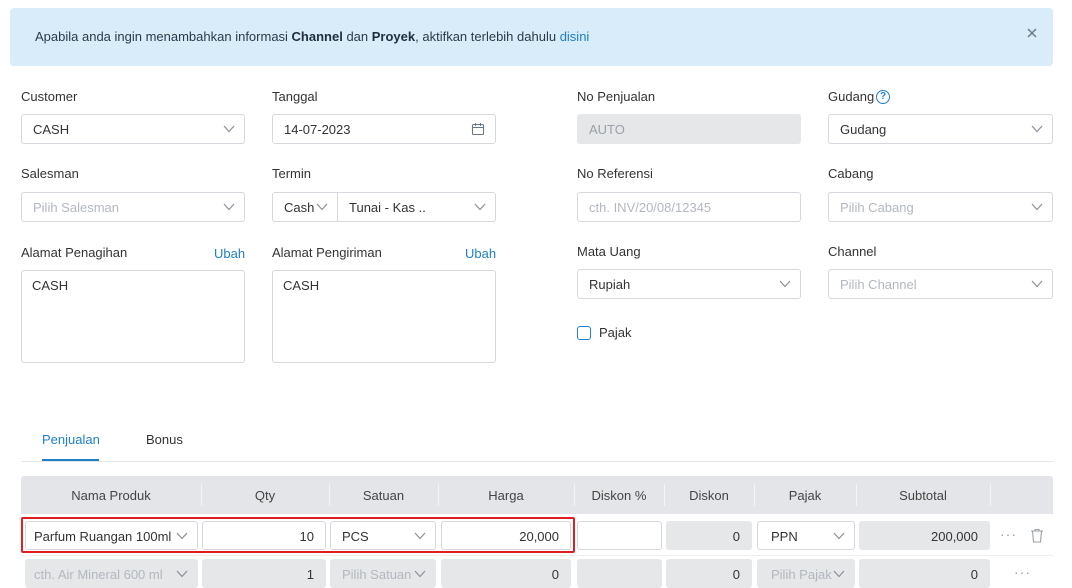 This screenshot has width=1072, height=588. What do you see at coordinates (310, 574) in the screenshot?
I see `qty-value: 1` at bounding box center [310, 574].